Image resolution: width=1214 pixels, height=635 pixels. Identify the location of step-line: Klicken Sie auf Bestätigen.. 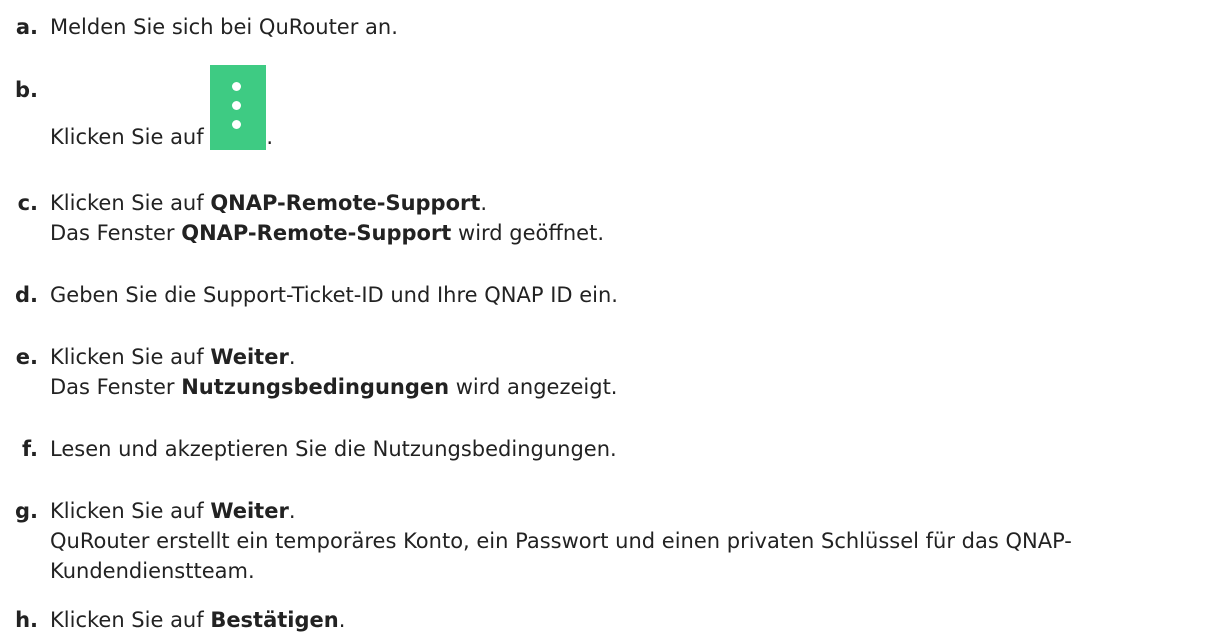
(627, 620).